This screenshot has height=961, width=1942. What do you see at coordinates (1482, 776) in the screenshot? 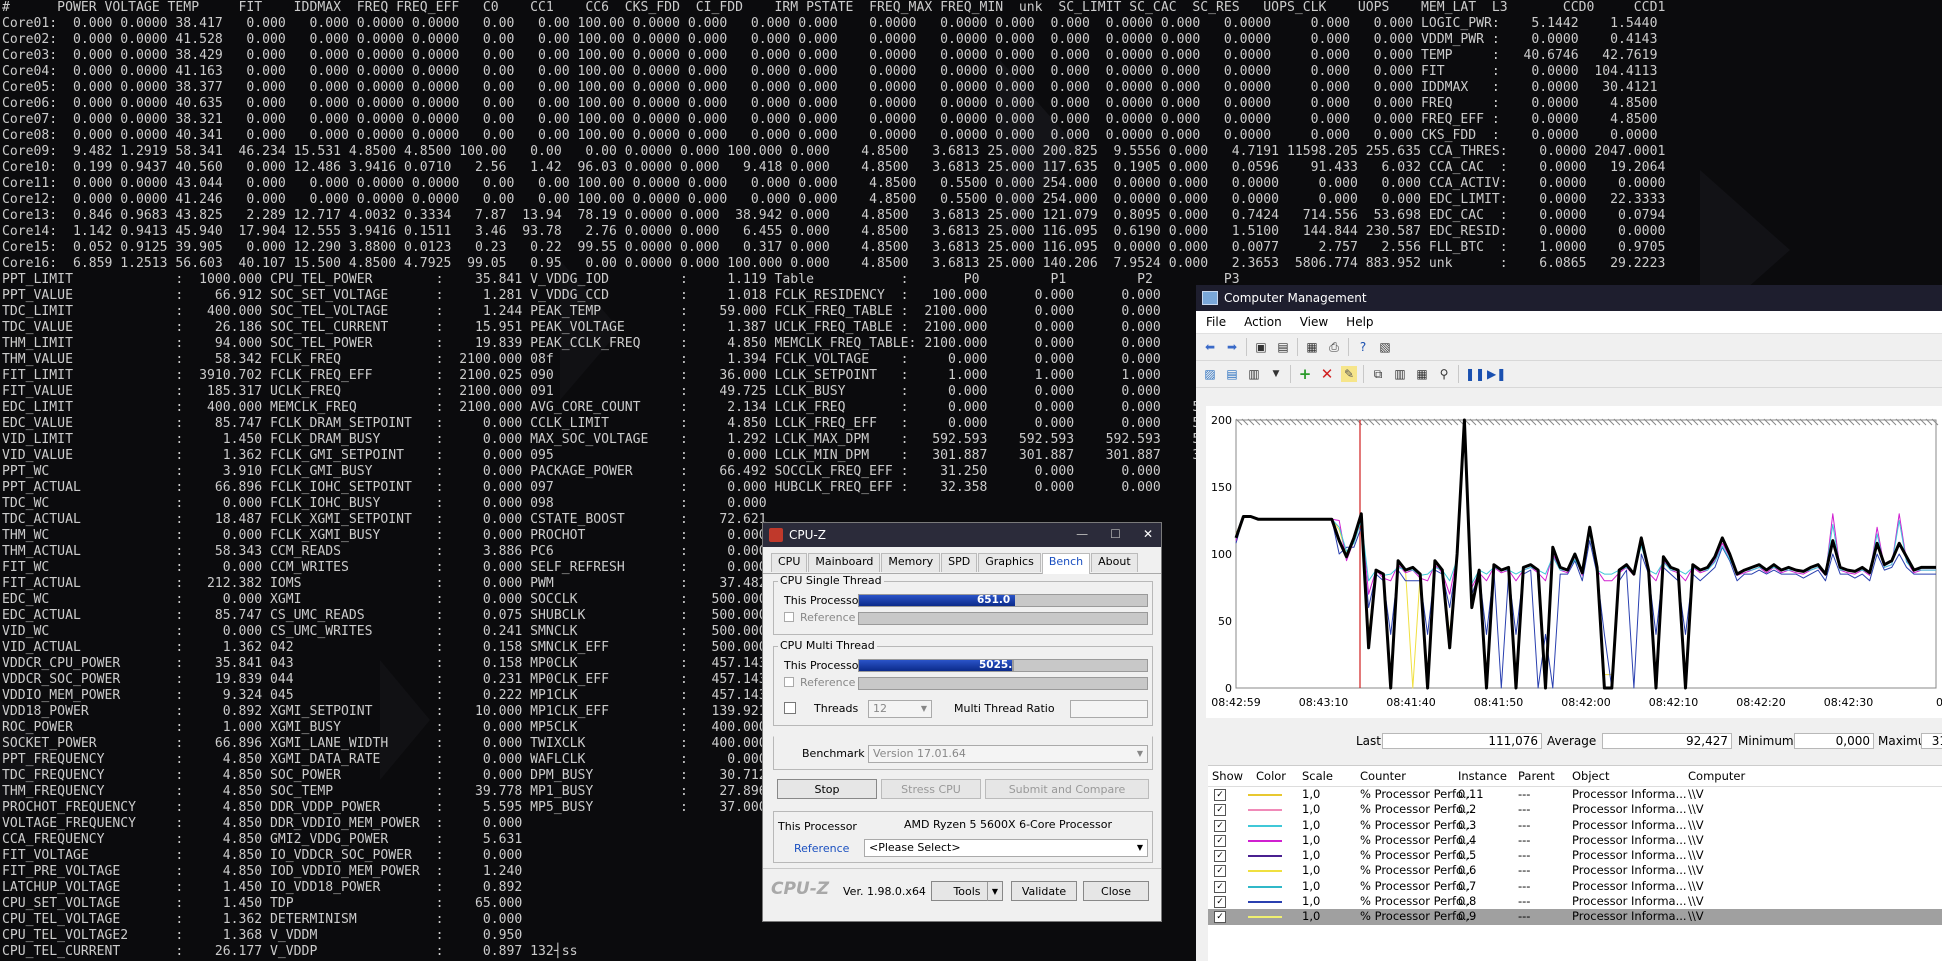
I see `col-instance: Instance` at bounding box center [1482, 776].